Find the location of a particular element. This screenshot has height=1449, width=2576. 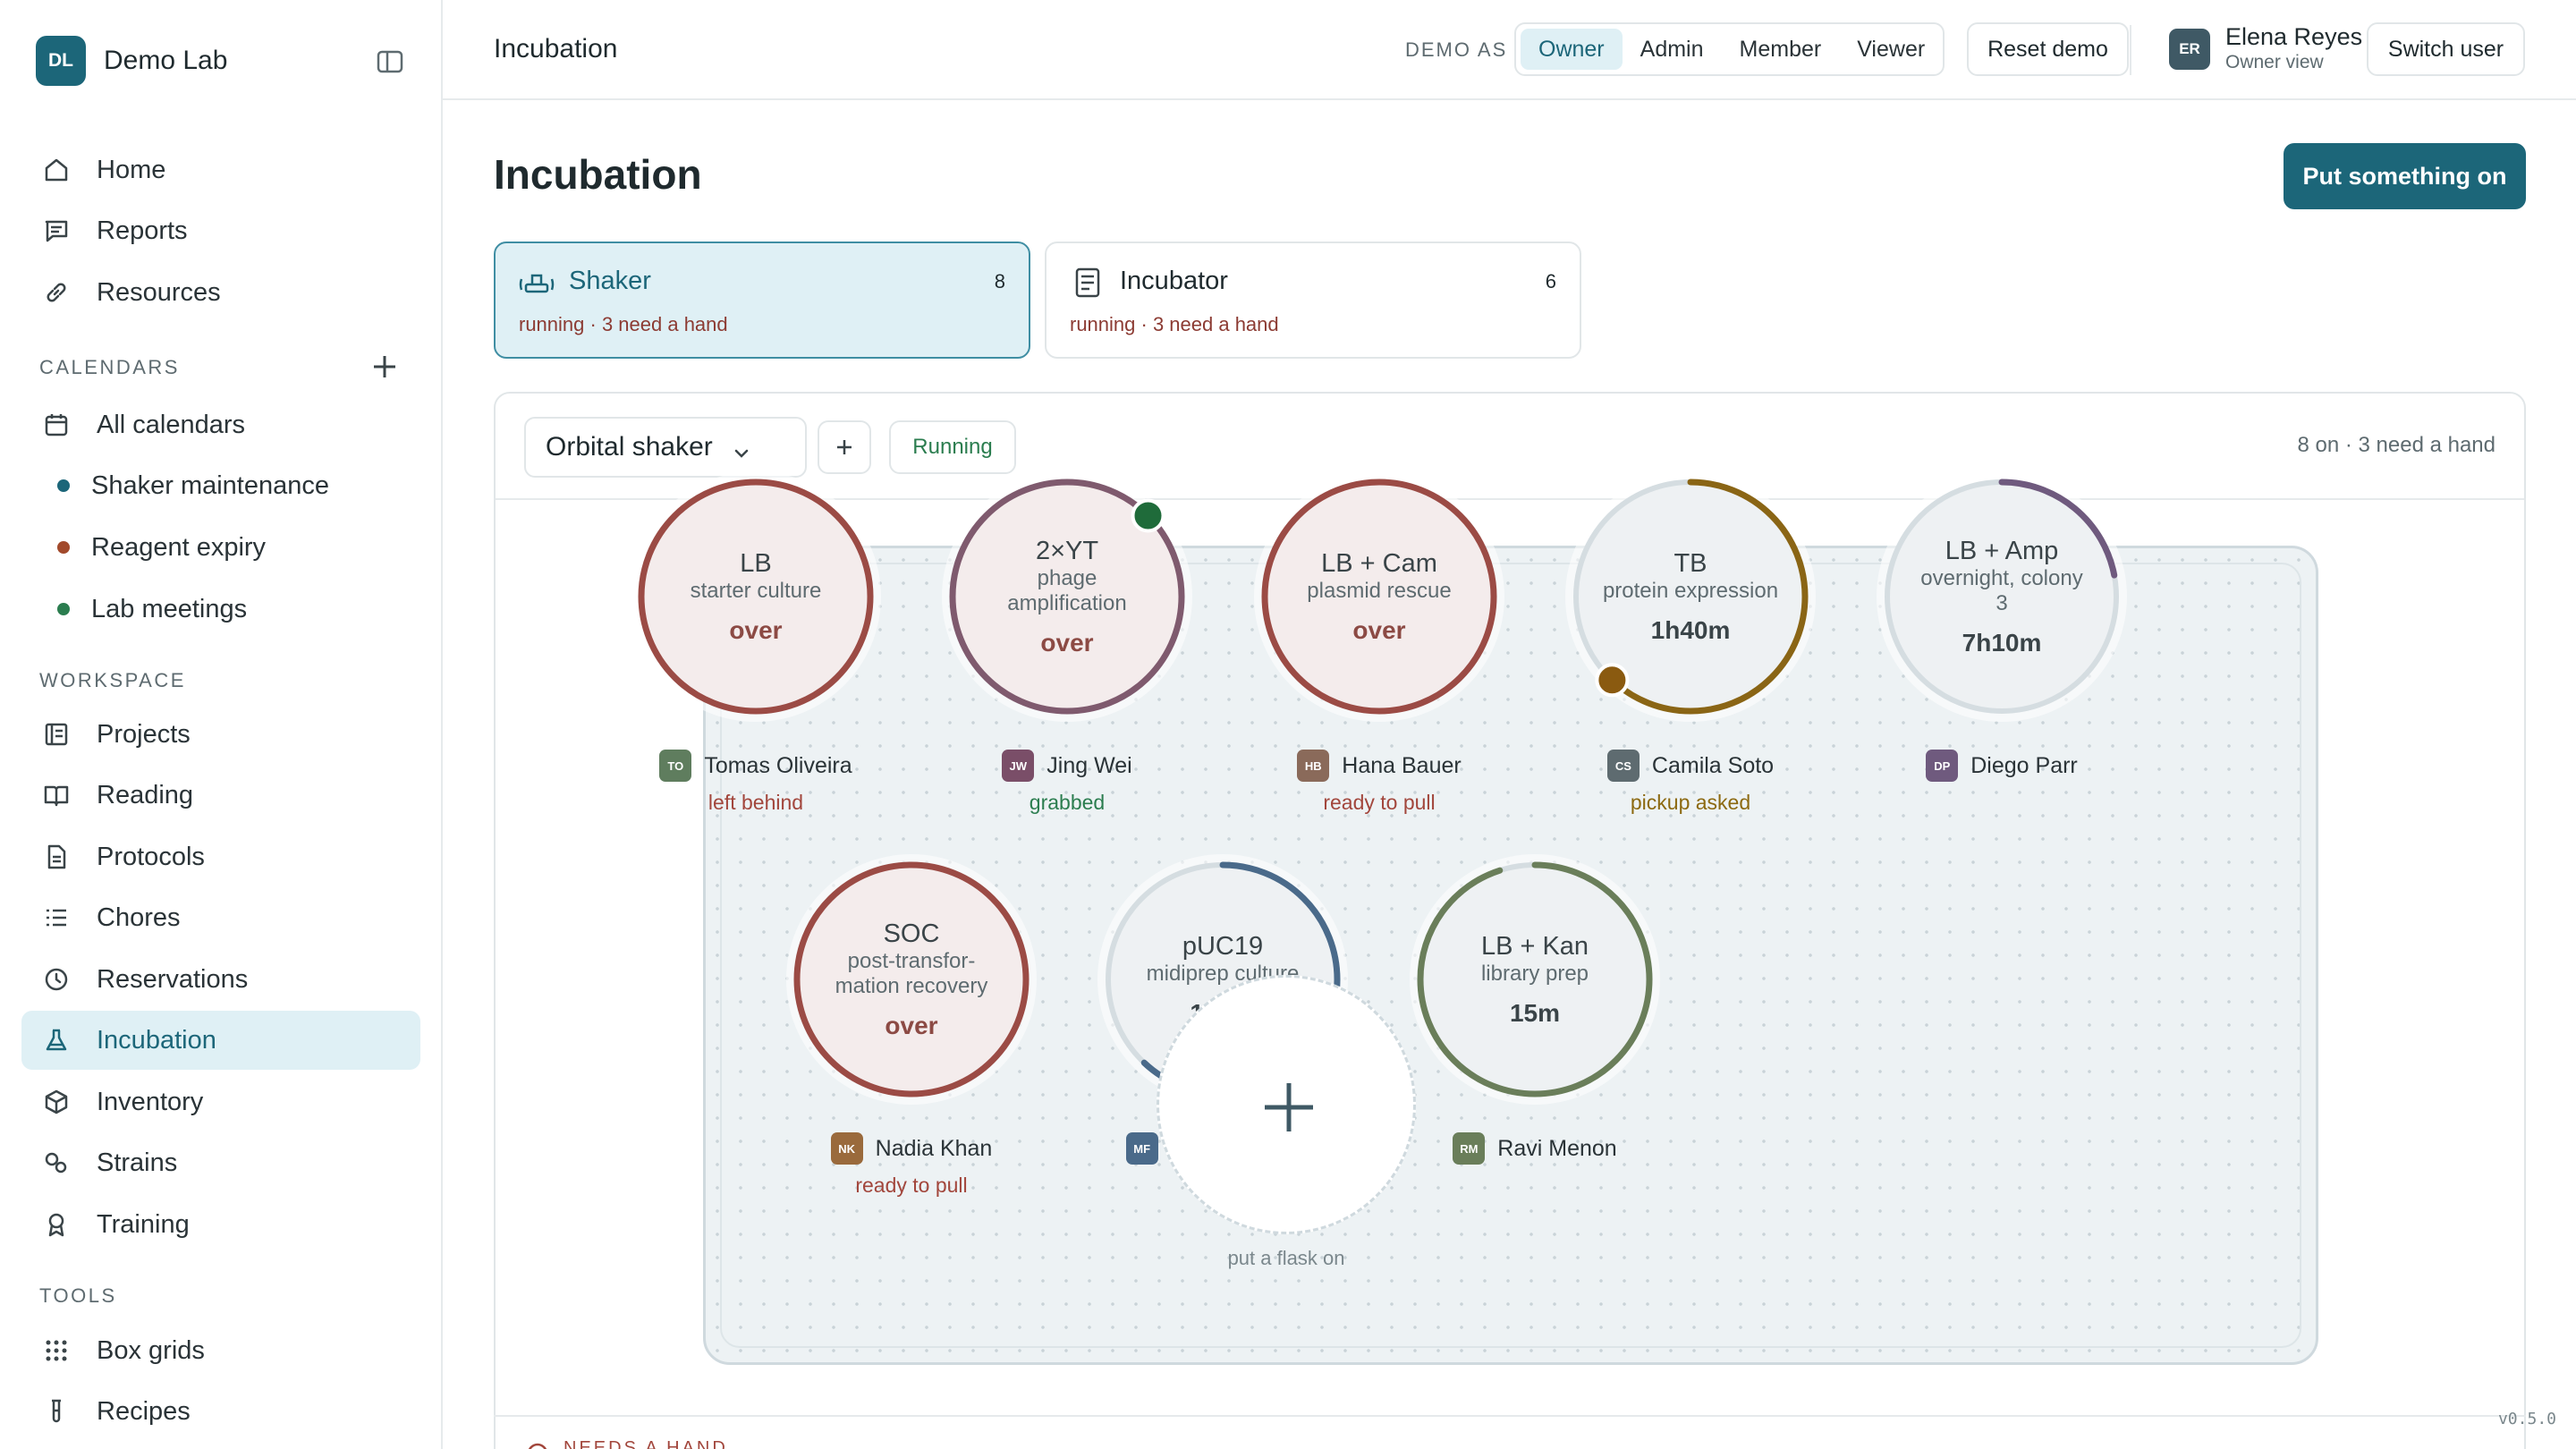

sidebar-item-resources: Resources is located at coordinates (220, 292).